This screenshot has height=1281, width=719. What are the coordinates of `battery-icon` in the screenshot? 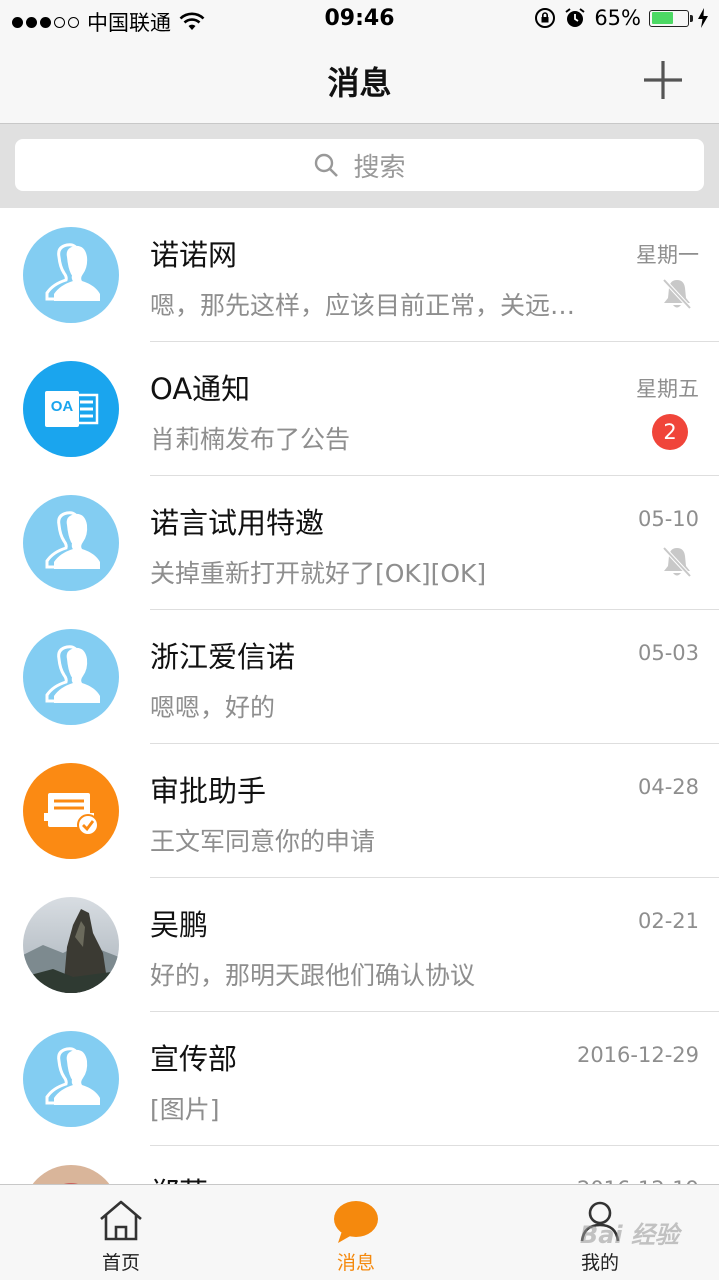 It's located at (671, 18).